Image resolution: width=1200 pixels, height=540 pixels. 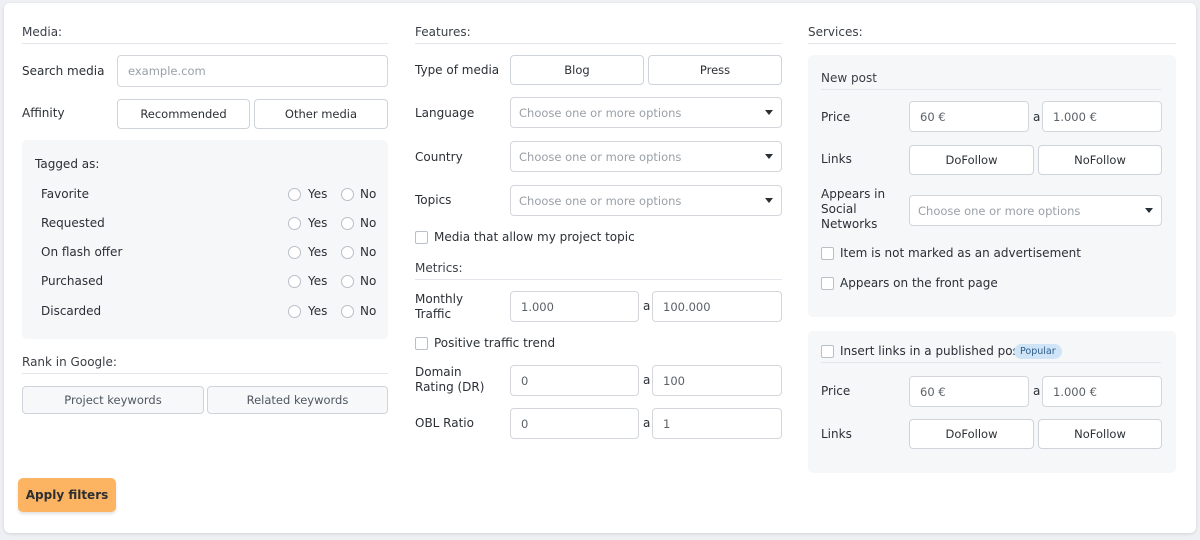 What do you see at coordinates (347, 281) in the screenshot?
I see `purchased-no-radio` at bounding box center [347, 281].